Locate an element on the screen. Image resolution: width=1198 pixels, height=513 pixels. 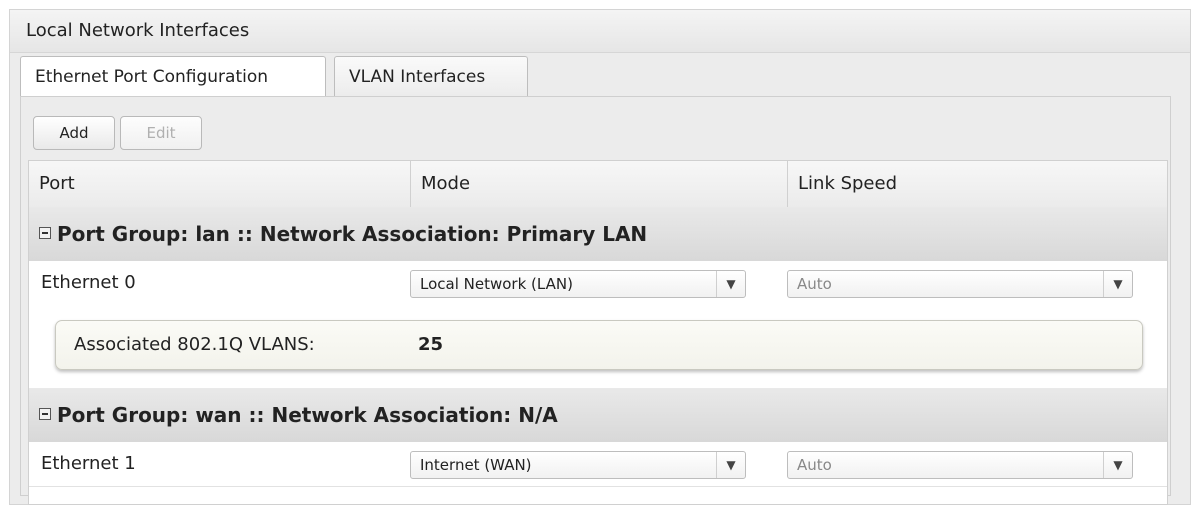
edit-button: Edit is located at coordinates (161, 133).